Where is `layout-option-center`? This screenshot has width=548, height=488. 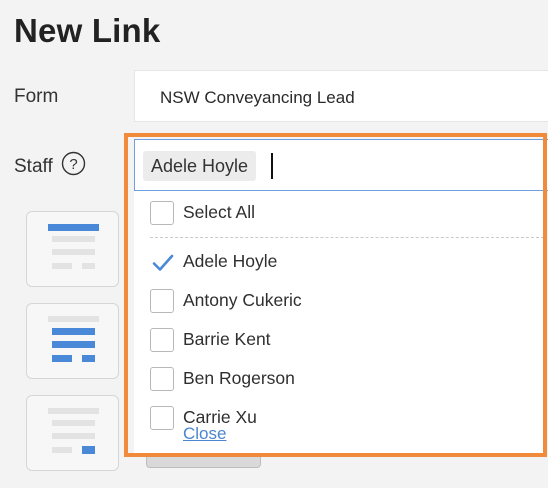 layout-option-center is located at coordinates (72, 341).